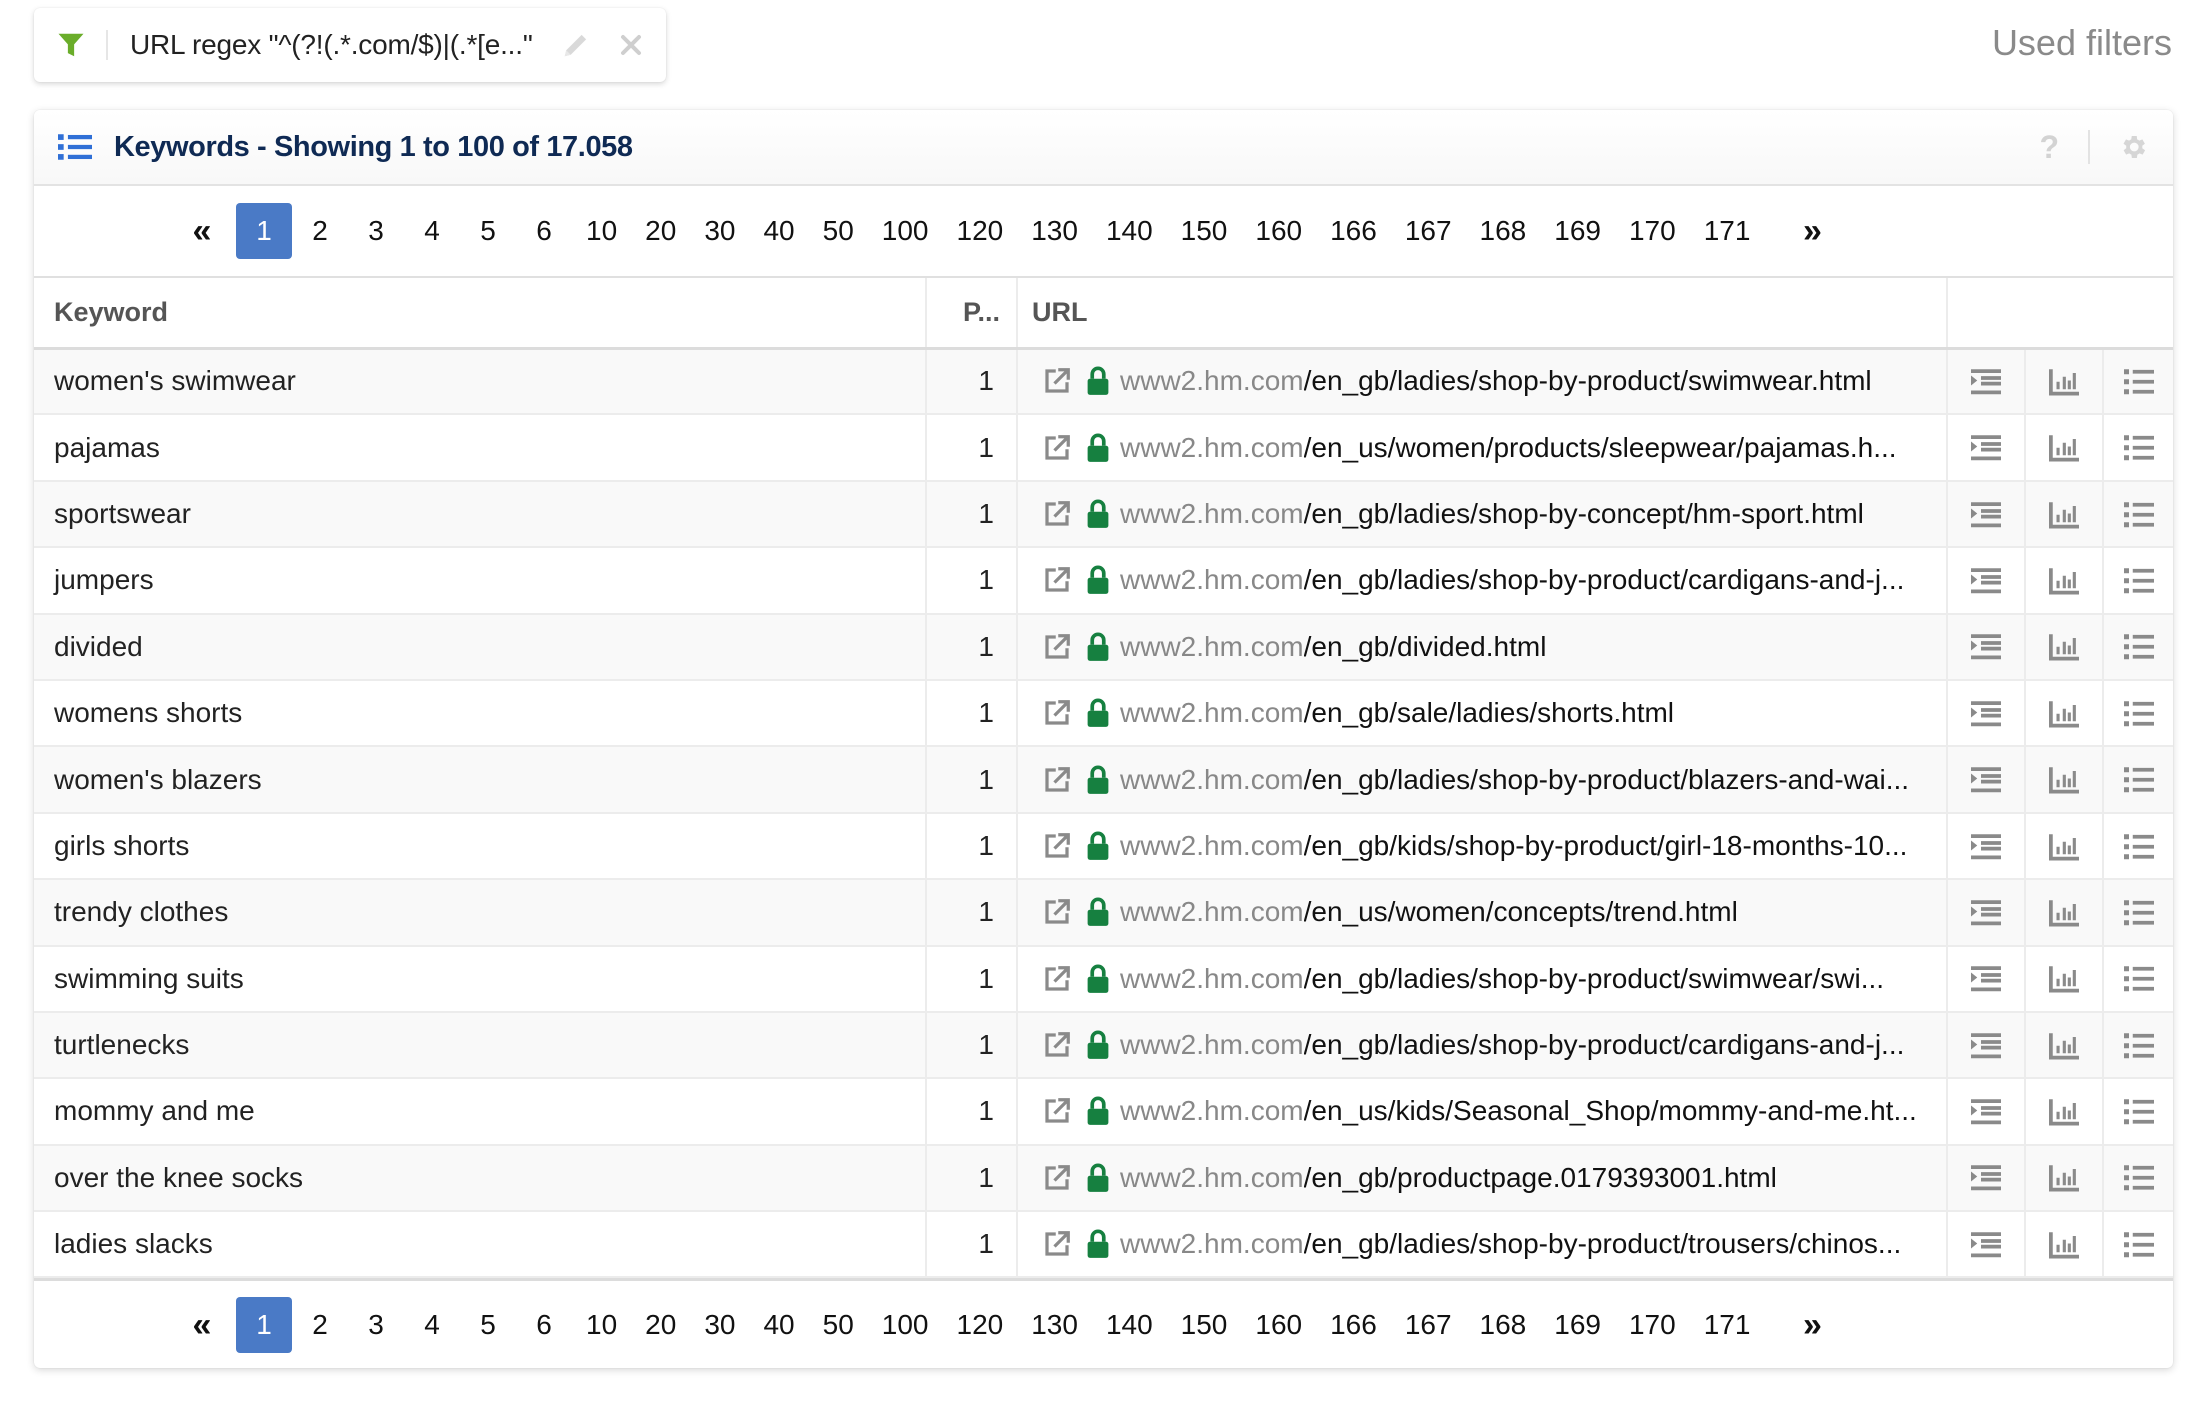  I want to click on help-icon: ?, so click(2049, 147).